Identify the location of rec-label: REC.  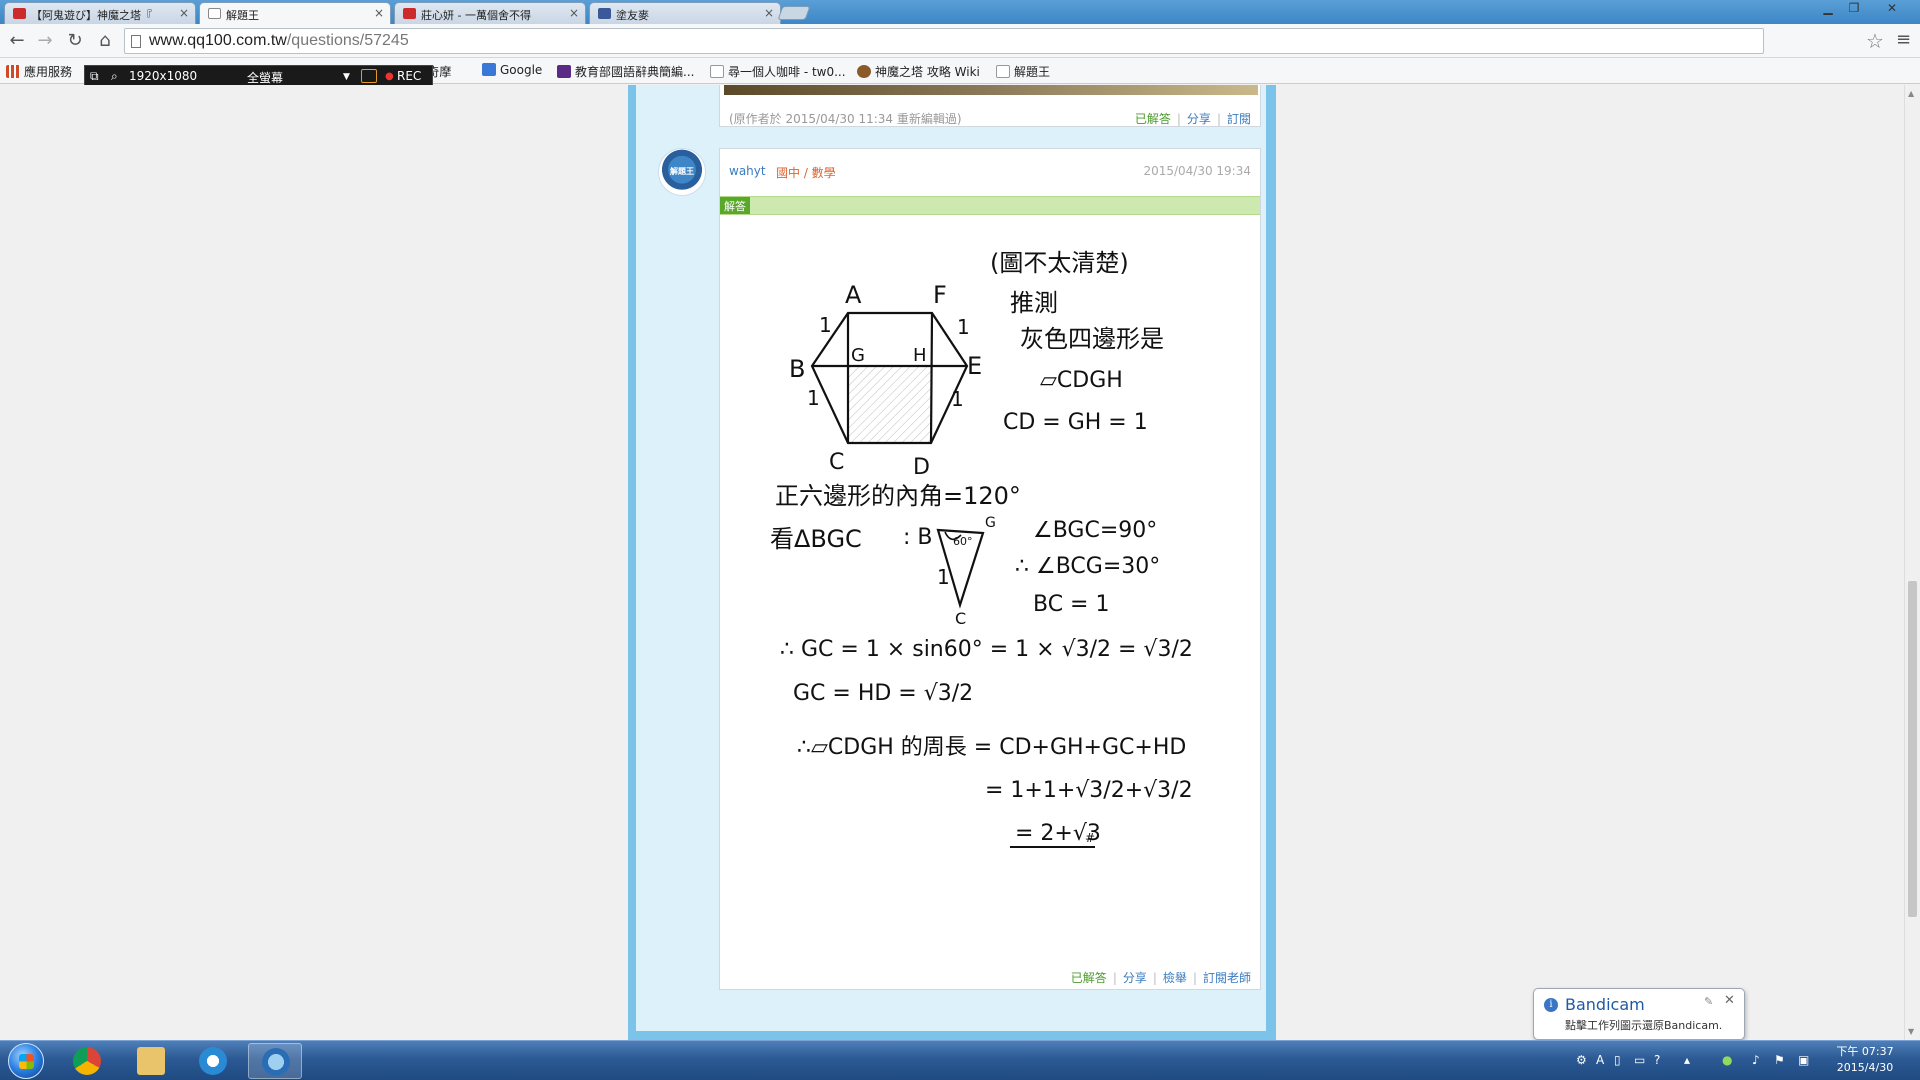
(409, 76).